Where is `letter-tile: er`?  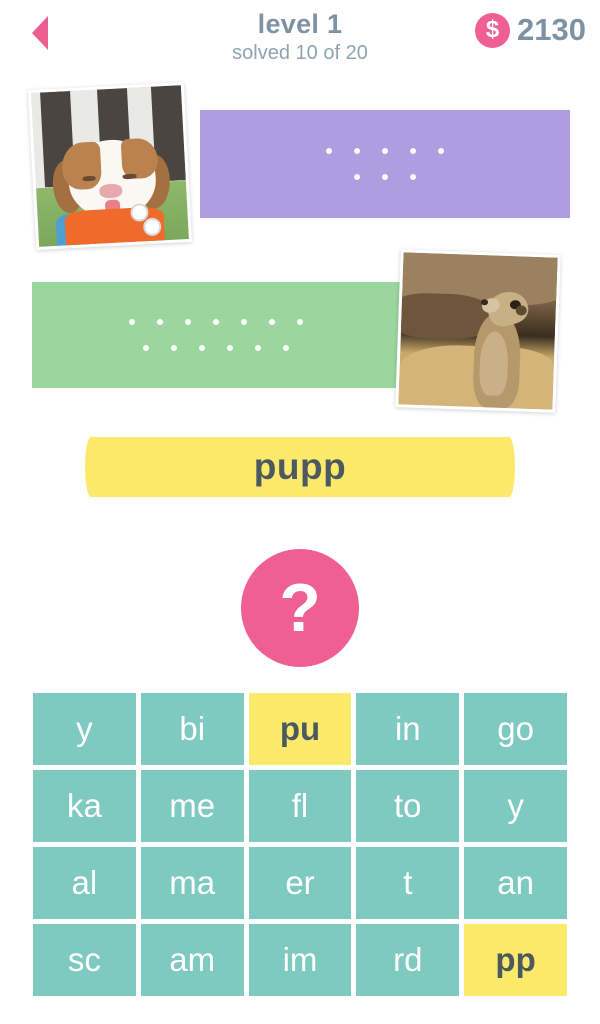
letter-tile: er is located at coordinates (300, 883).